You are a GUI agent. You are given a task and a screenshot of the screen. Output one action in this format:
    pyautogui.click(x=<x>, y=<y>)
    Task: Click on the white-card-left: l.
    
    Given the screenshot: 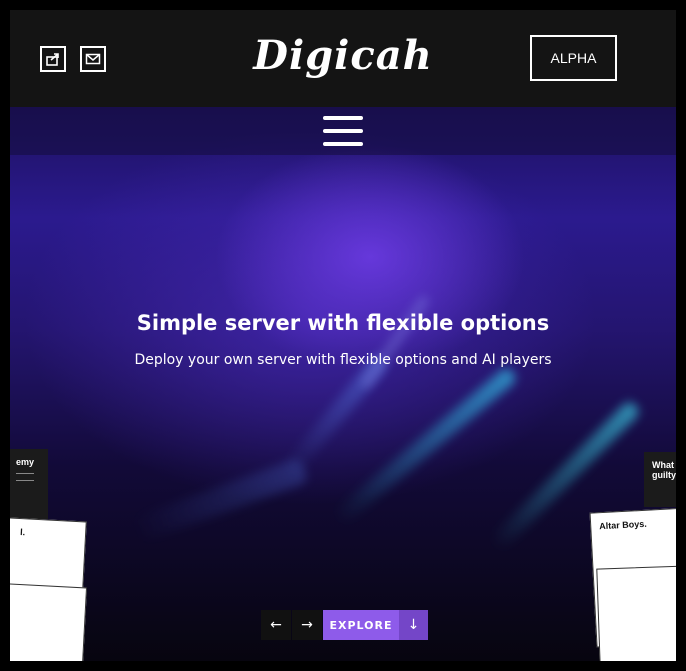 What is the action you would take?
    pyautogui.click(x=48, y=554)
    